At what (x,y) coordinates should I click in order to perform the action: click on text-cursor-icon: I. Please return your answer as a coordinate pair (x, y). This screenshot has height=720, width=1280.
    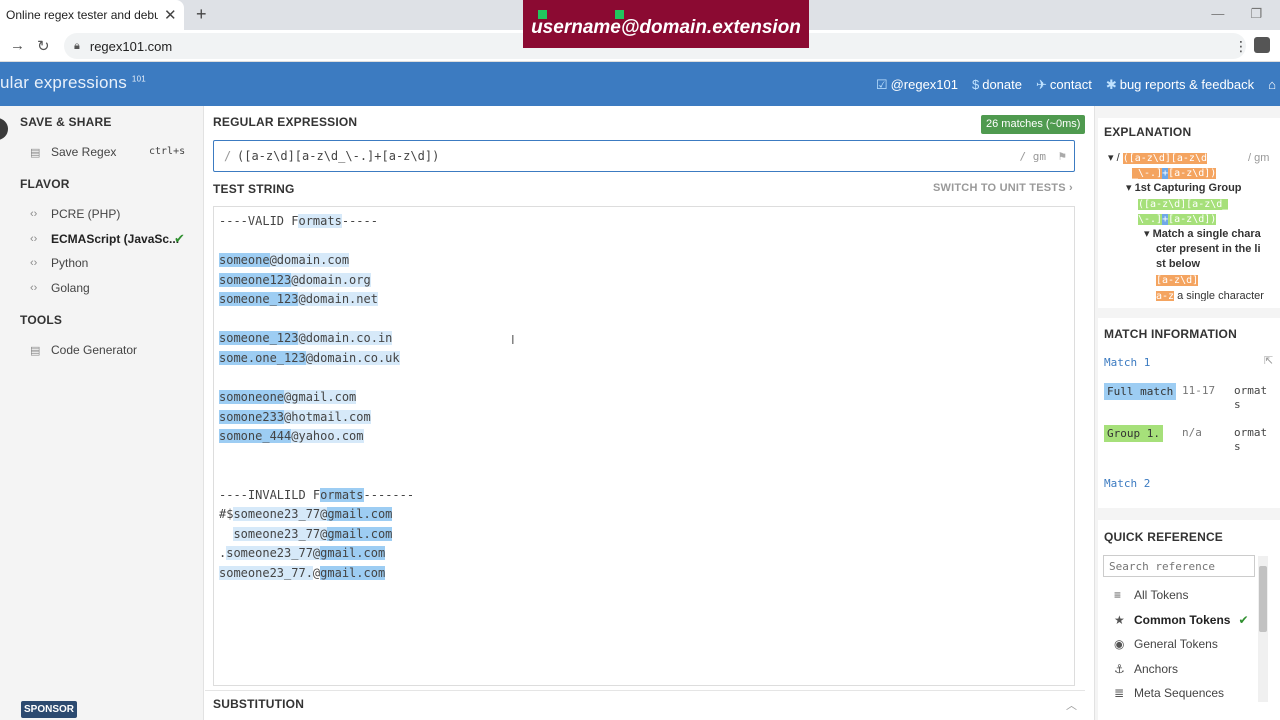
    Looking at the image, I should click on (513, 339).